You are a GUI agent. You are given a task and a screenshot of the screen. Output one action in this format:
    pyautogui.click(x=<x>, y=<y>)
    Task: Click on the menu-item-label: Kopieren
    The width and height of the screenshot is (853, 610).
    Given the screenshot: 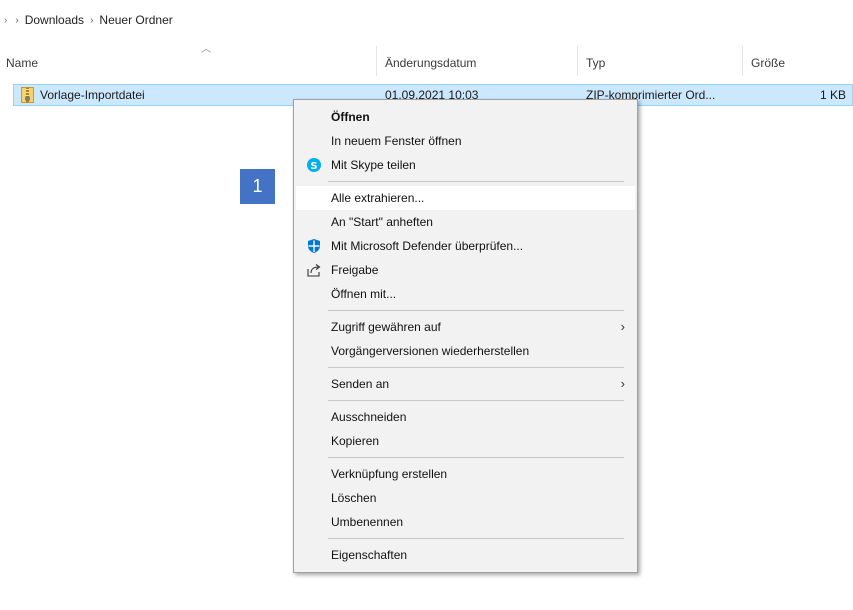 What is the action you would take?
    pyautogui.click(x=355, y=441)
    